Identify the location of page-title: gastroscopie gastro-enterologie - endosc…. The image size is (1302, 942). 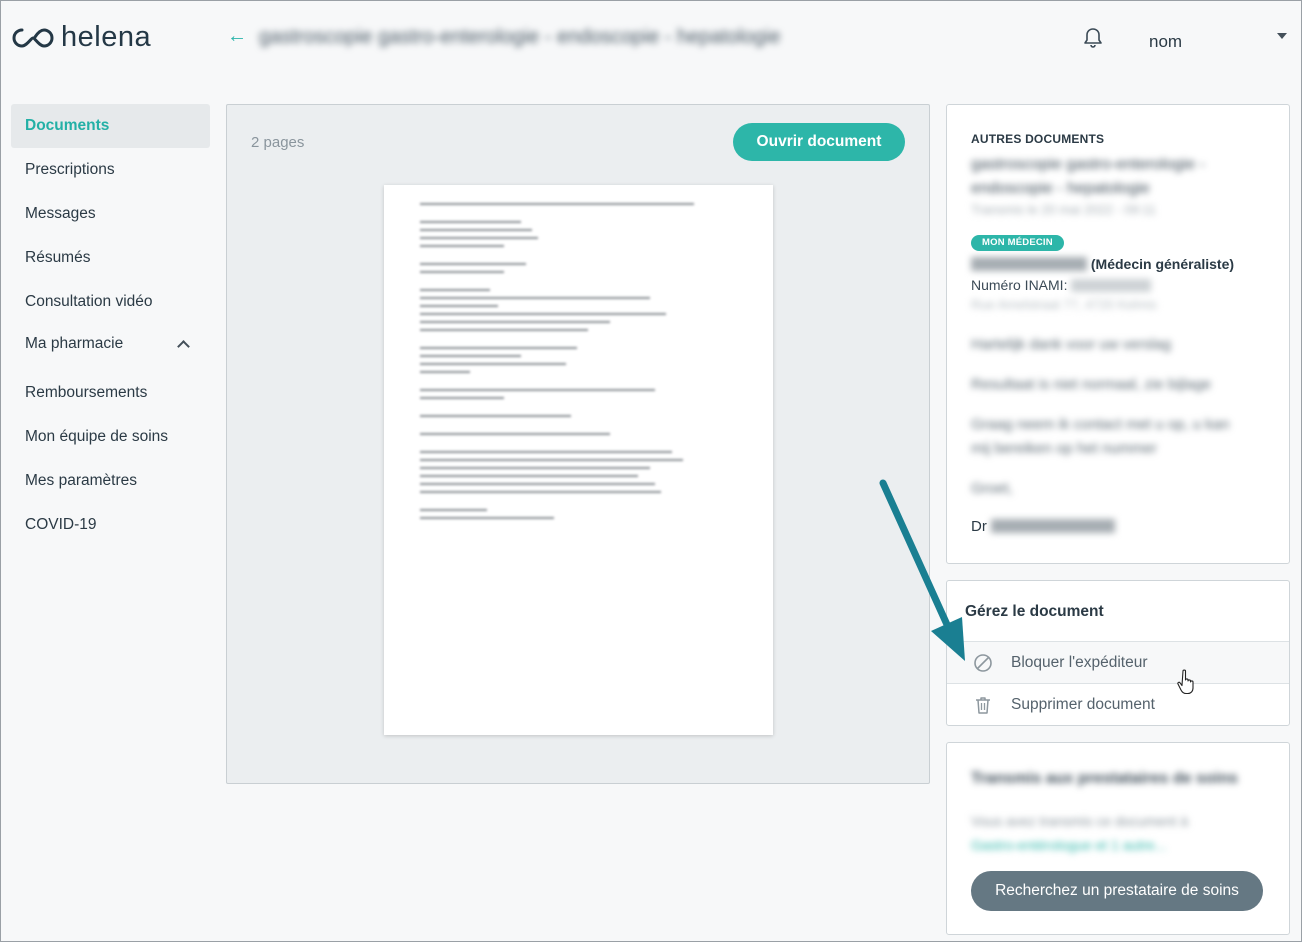
(520, 37).